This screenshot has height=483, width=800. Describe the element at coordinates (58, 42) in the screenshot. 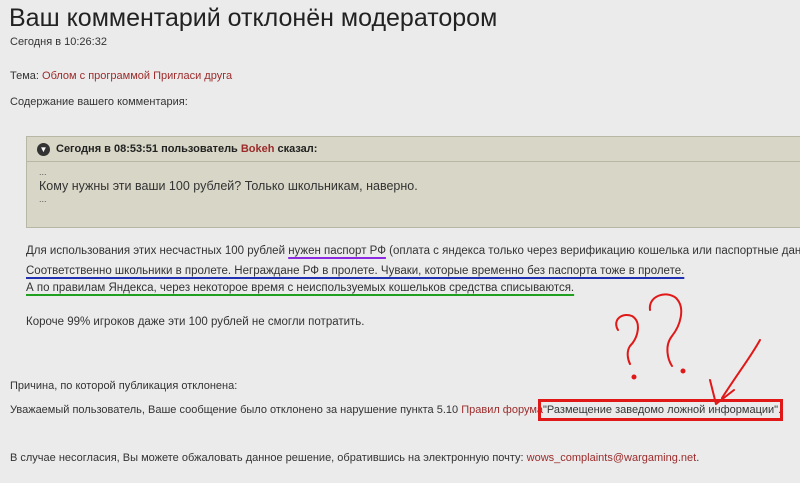

I see `timestamp: Сегодня в 10:26:32` at that location.